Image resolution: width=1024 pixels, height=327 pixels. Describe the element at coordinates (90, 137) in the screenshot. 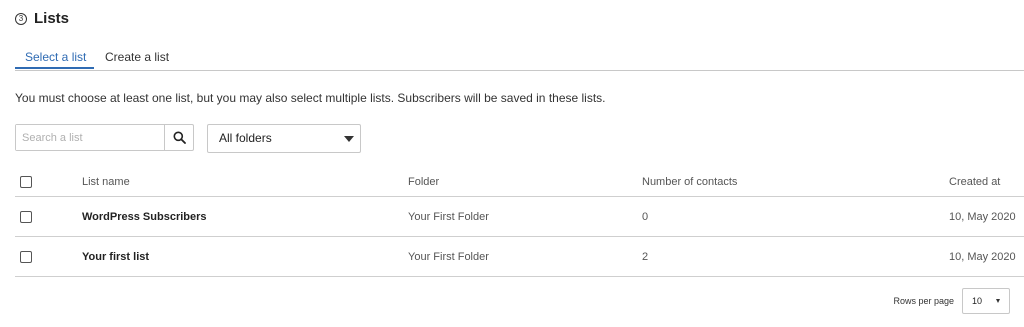

I see `search-input` at that location.